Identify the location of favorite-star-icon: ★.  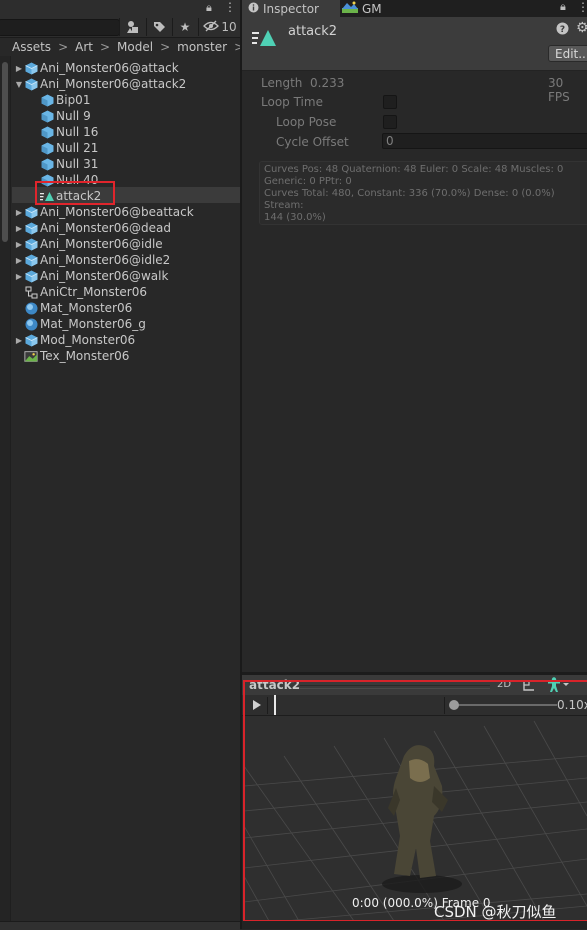
(185, 27).